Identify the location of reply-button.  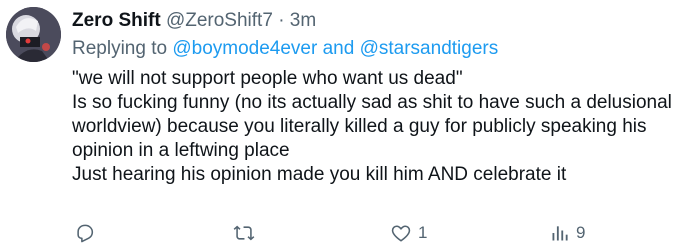
(85, 233).